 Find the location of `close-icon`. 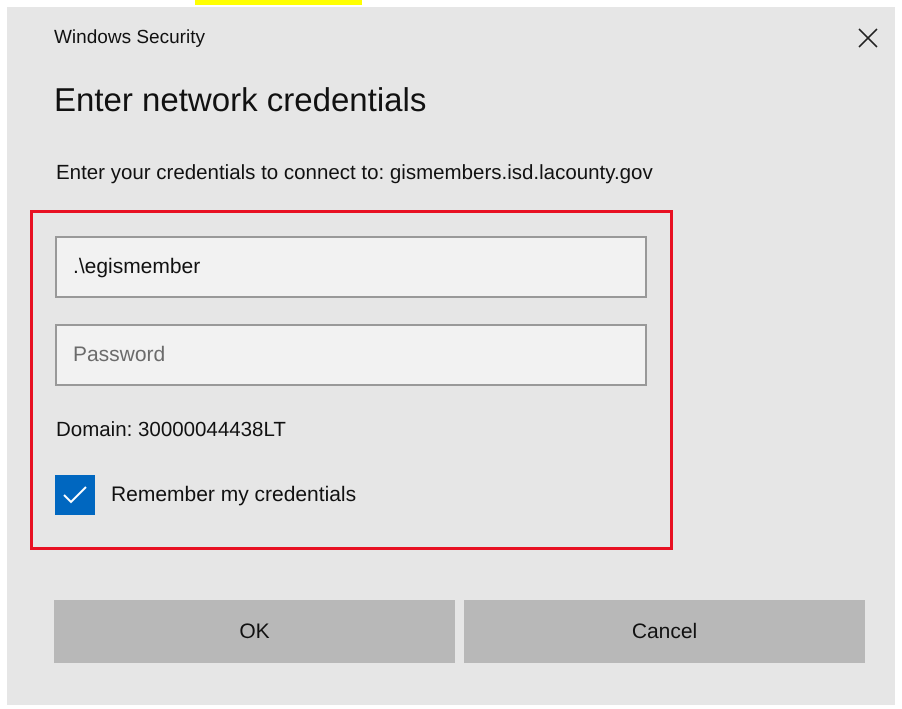

close-icon is located at coordinates (868, 38).